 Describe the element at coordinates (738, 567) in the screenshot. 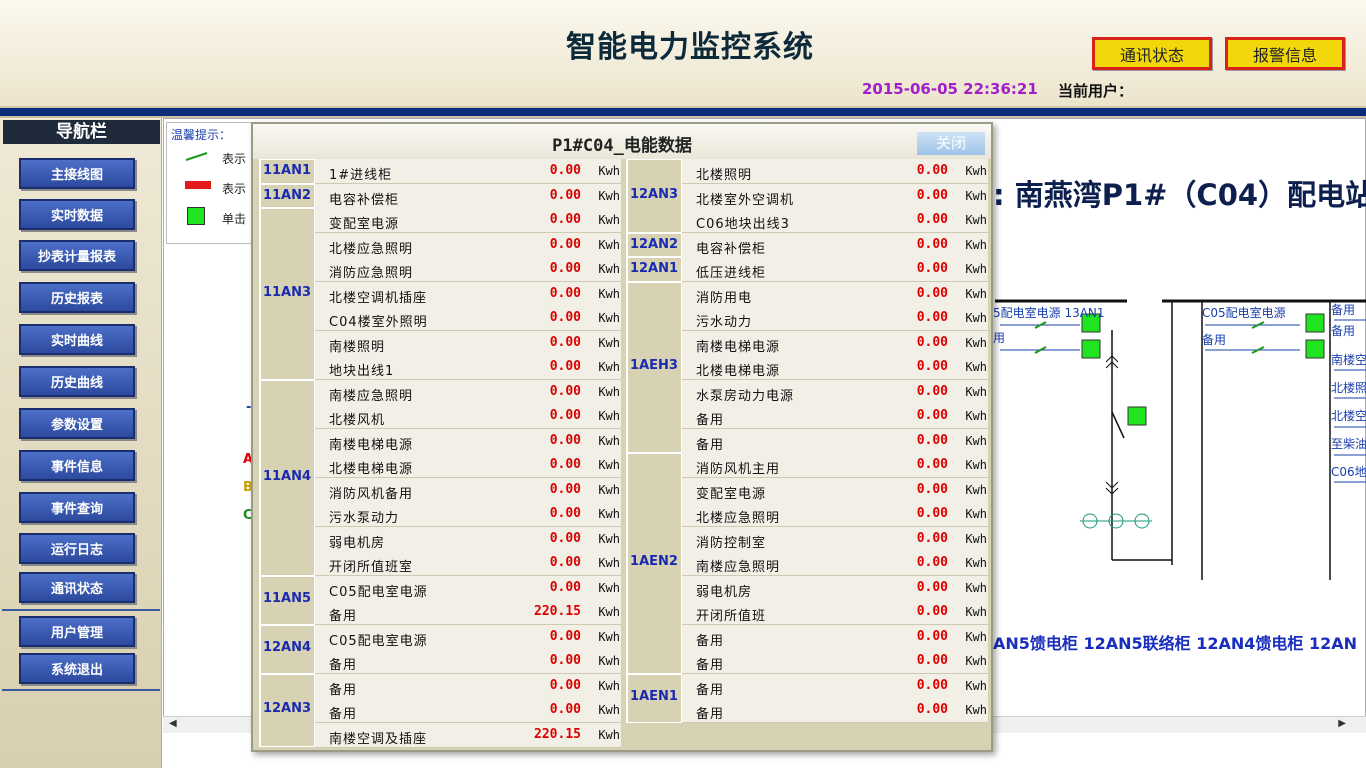

I see `circuit-name: 南楼应急照明` at that location.